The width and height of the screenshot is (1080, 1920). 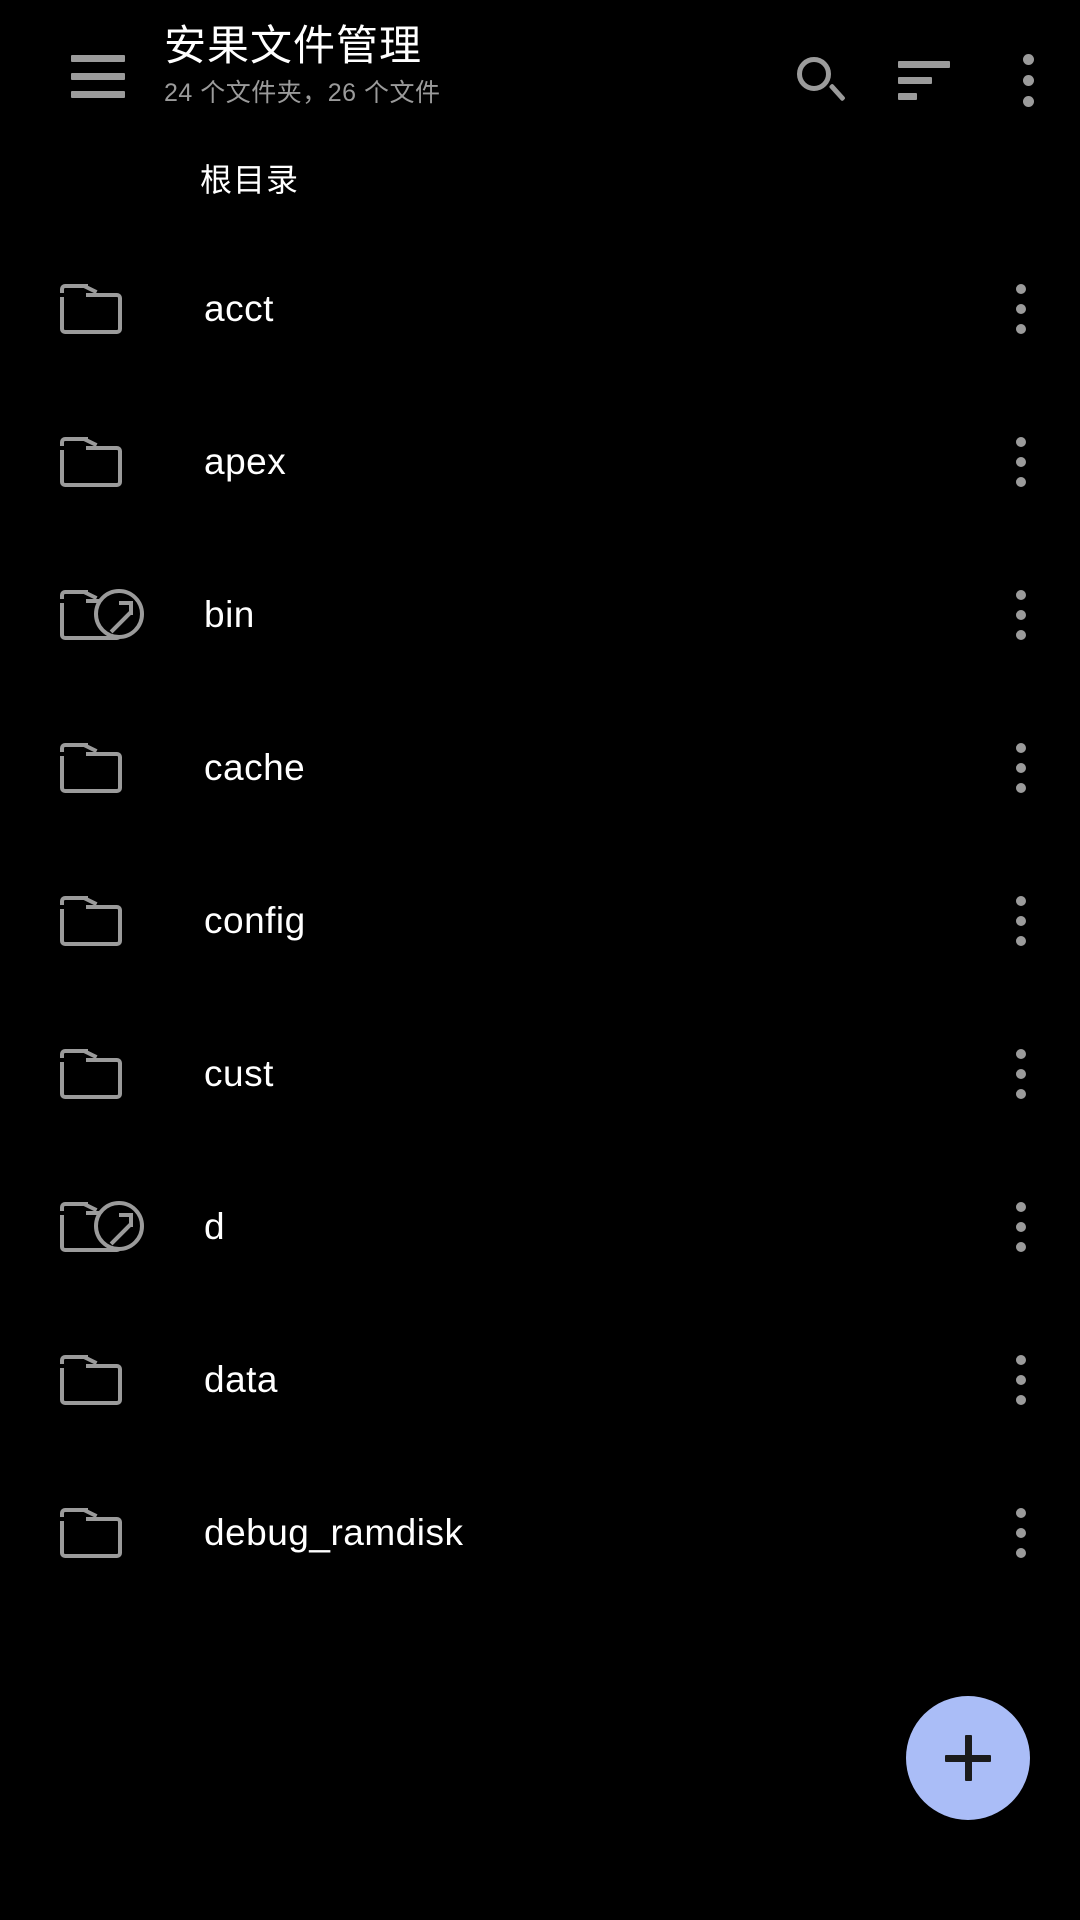 I want to click on breadcrumb-item-root: 根目录, so click(x=249, y=178).